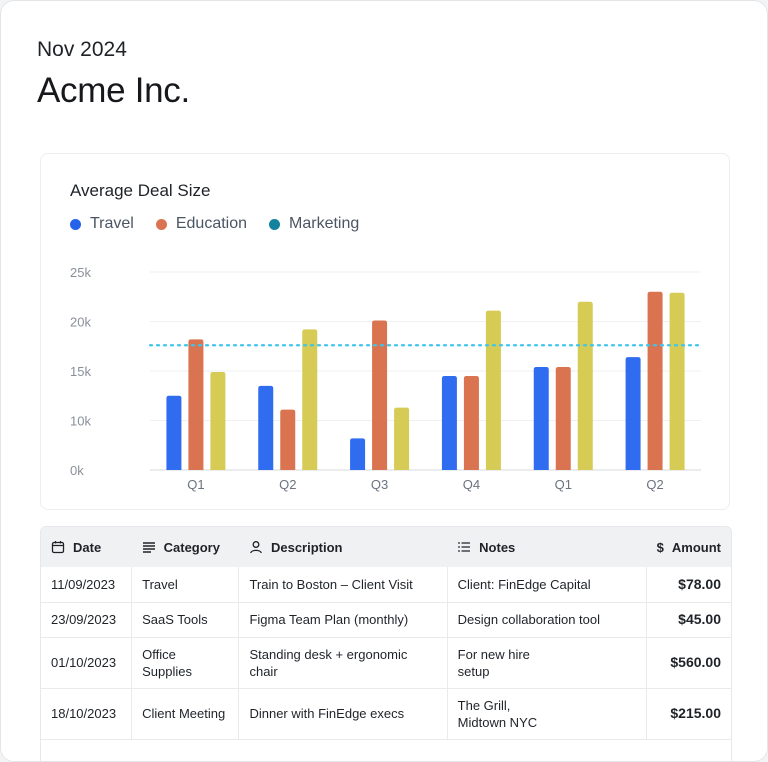 This screenshot has width=768, height=762. What do you see at coordinates (497, 547) in the screenshot?
I see `column-label-notes: Notes` at bounding box center [497, 547].